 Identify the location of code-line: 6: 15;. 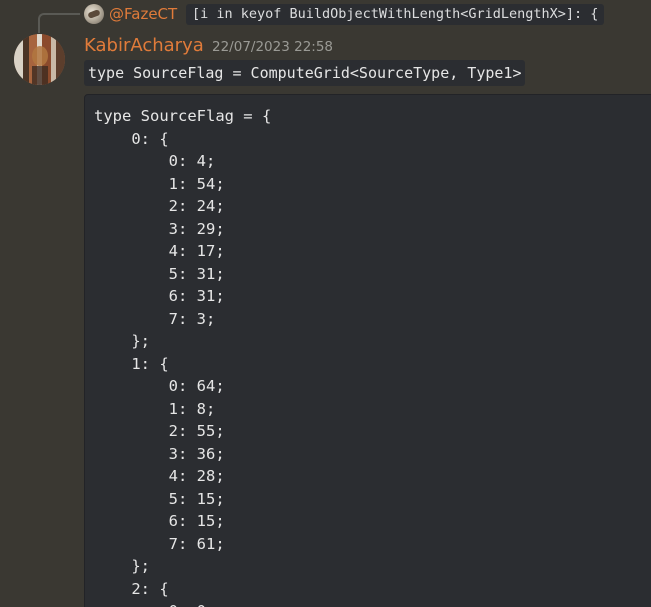
(159, 521).